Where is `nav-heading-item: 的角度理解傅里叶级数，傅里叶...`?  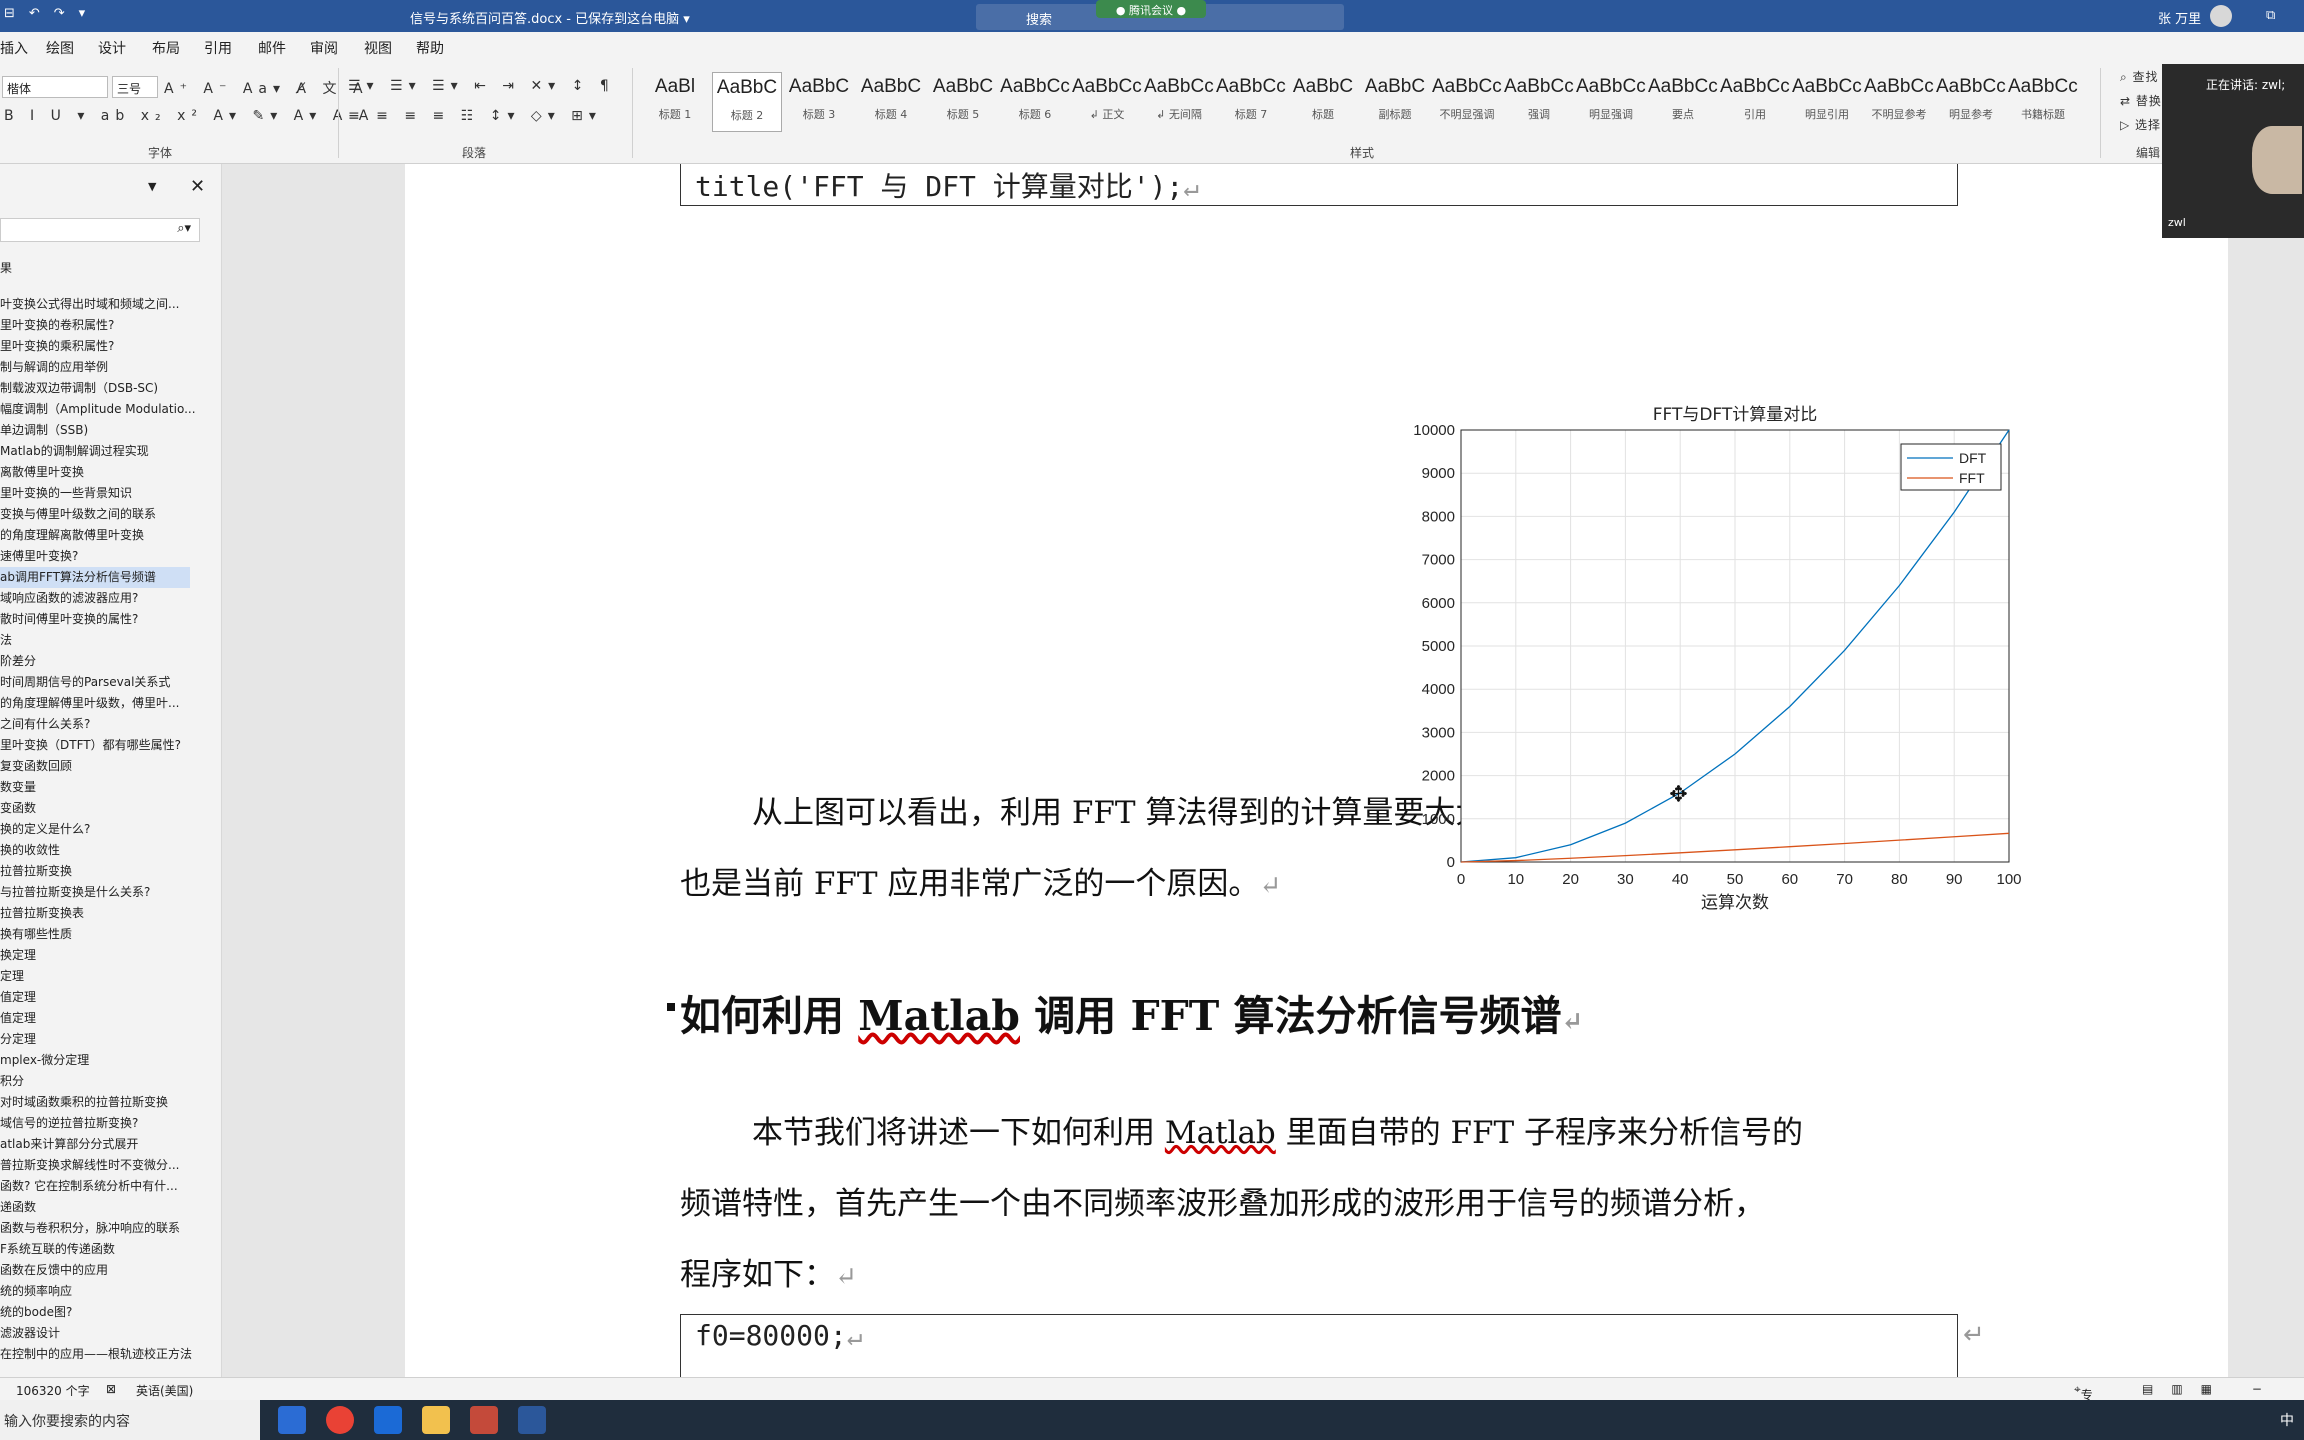
nav-heading-item: 的角度理解傅里叶级数，傅里叶... is located at coordinates (110, 703).